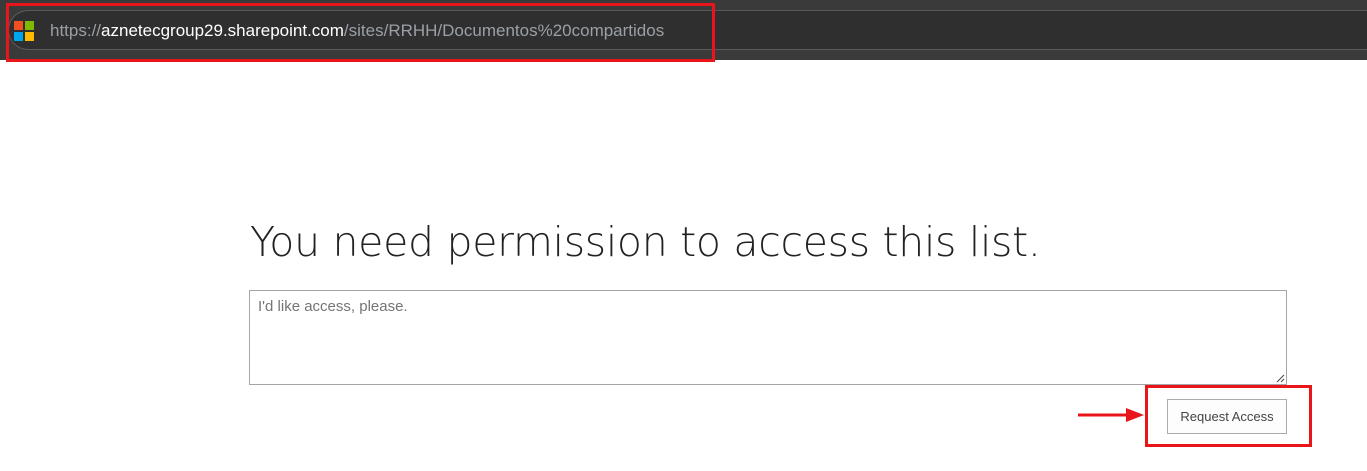 This screenshot has width=1367, height=471. What do you see at coordinates (1228, 416) in the screenshot?
I see `button-highlight-box` at bounding box center [1228, 416].